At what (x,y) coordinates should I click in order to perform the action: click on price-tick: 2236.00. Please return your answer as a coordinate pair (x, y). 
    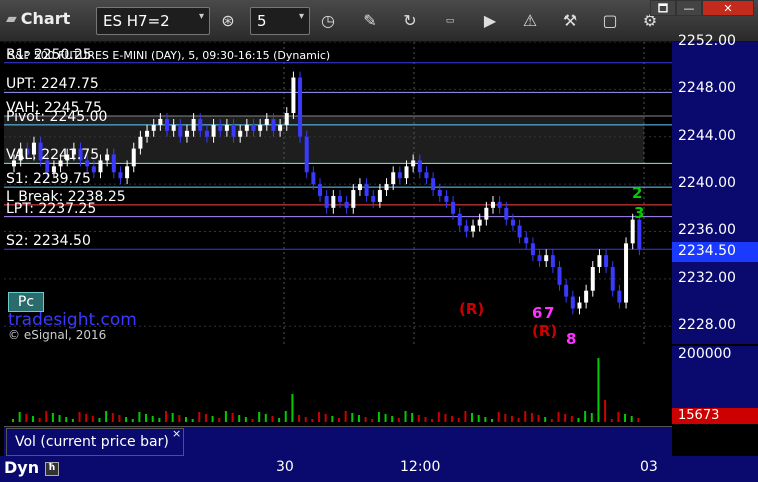
    Looking at the image, I should click on (707, 230).